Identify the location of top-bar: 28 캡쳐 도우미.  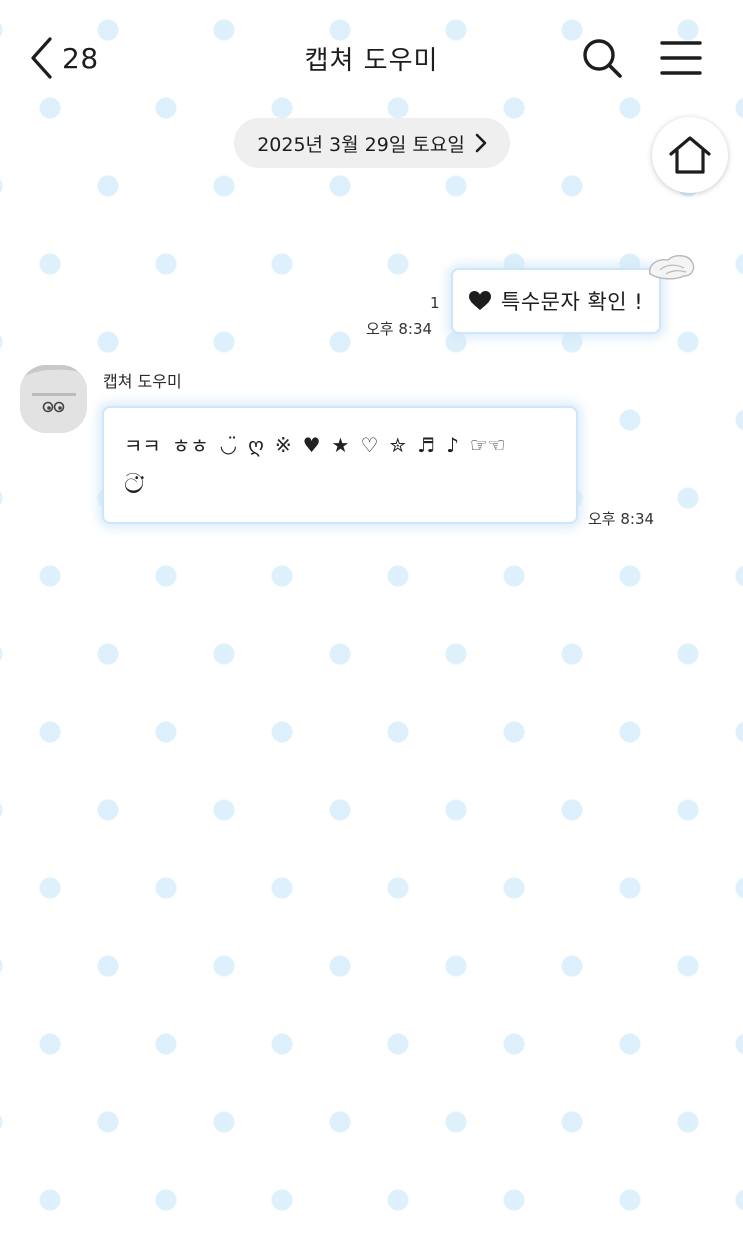
(371, 58).